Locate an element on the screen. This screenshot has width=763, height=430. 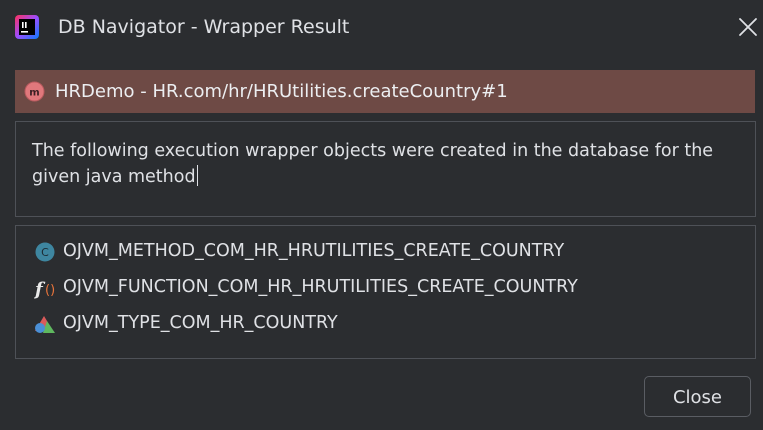
java-method-icon: m is located at coordinates (34, 91).